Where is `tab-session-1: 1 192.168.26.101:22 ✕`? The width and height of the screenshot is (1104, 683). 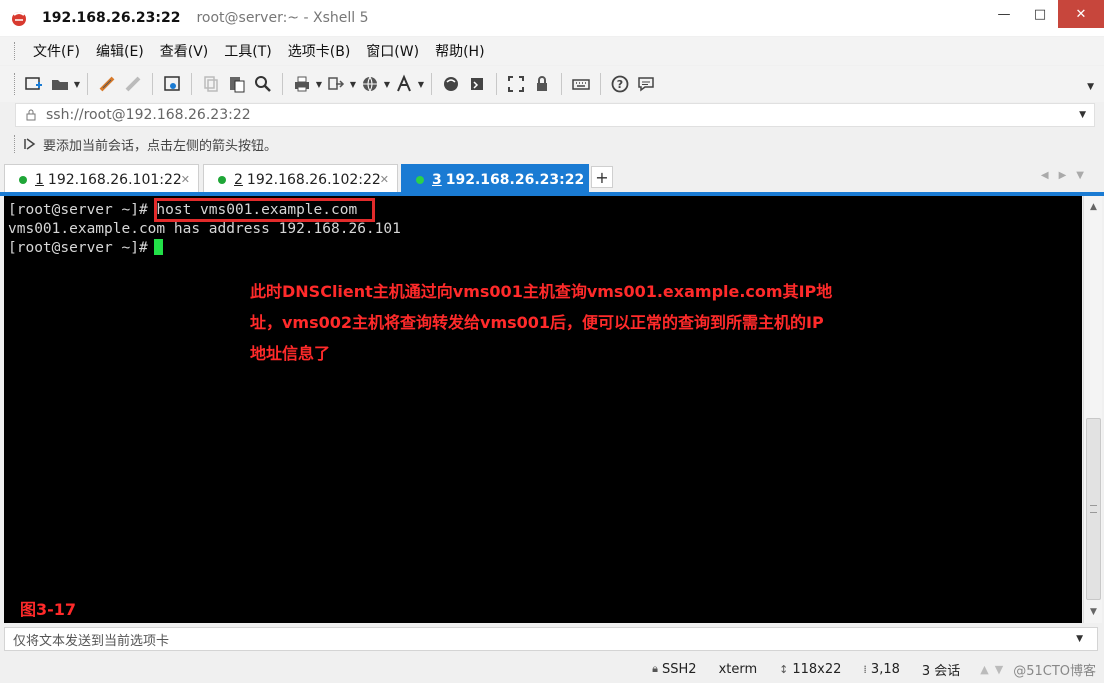
tab-session-1: 1 192.168.26.101:22 ✕ is located at coordinates (101, 179).